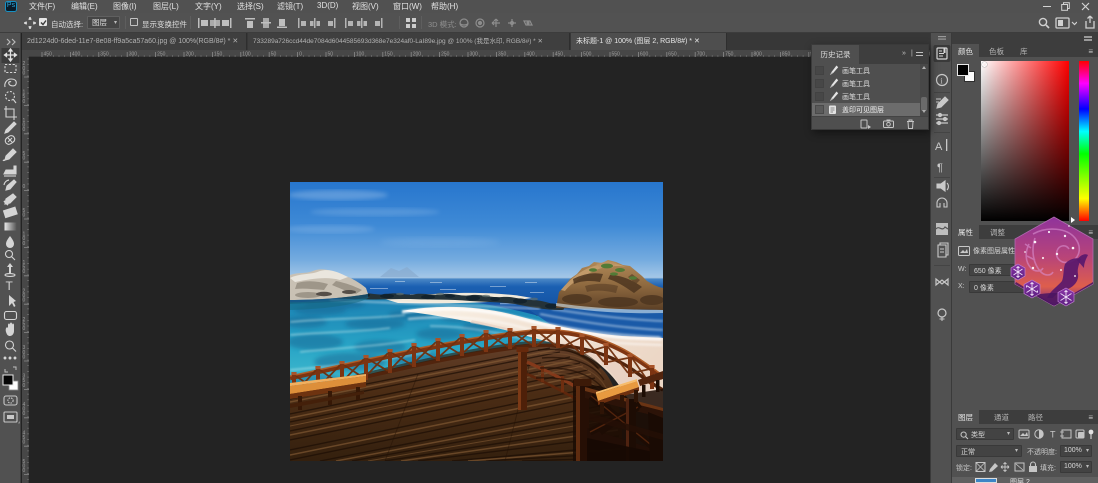 This screenshot has width=1098, height=483. I want to click on svg-text: 650, so click(672, 55).